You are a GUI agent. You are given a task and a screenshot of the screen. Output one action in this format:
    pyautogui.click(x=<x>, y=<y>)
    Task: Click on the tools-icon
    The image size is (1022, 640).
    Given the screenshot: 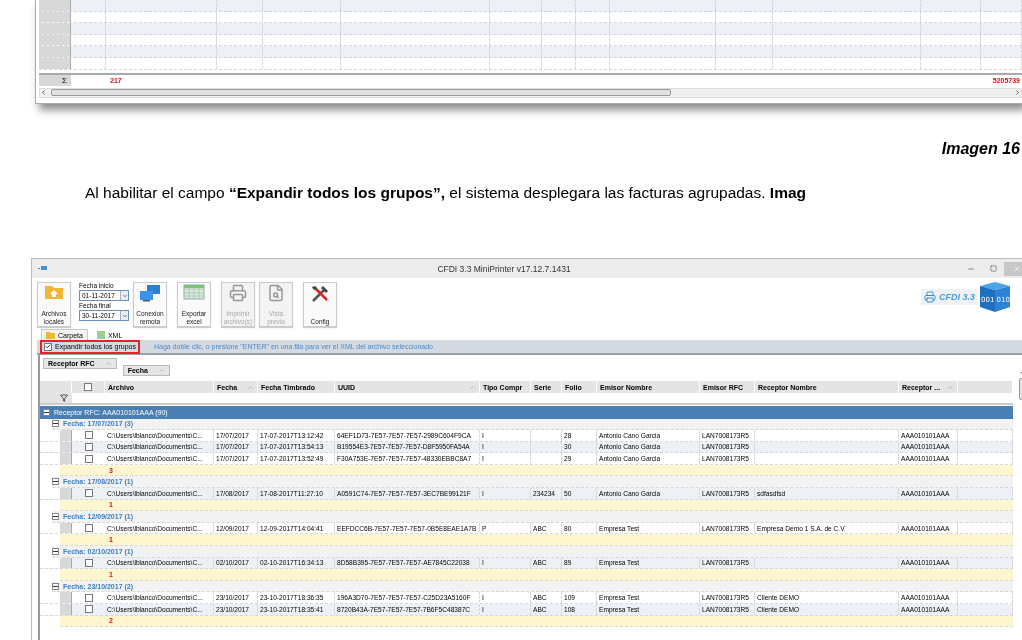 What is the action you would take?
    pyautogui.click(x=320, y=294)
    